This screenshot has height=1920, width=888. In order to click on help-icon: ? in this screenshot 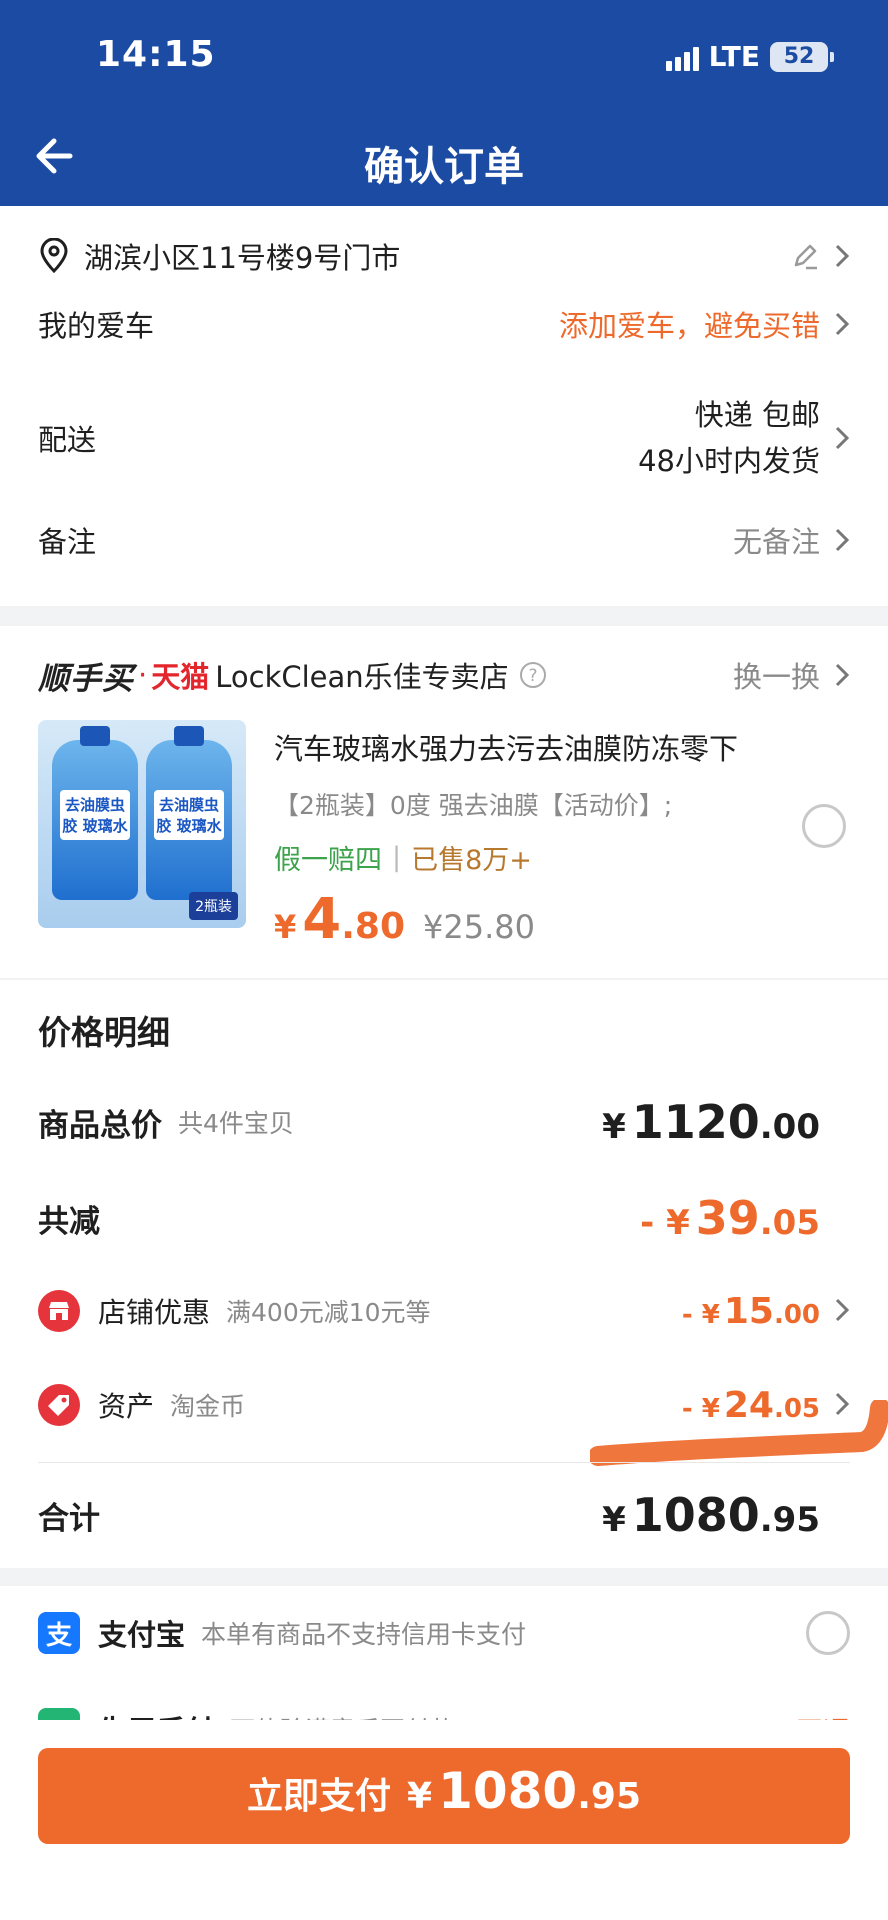, I will do `click(533, 675)`.